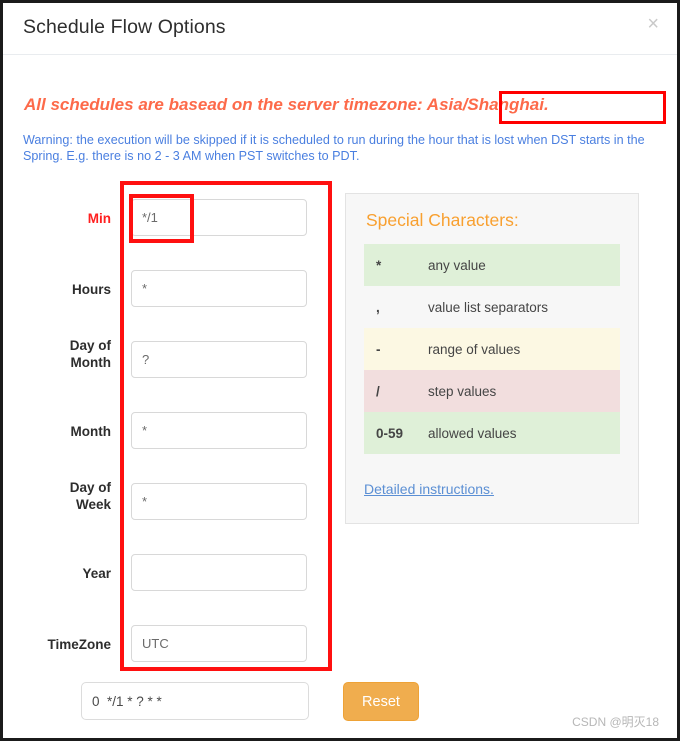  What do you see at coordinates (219, 288) in the screenshot?
I see `hours-input` at bounding box center [219, 288].